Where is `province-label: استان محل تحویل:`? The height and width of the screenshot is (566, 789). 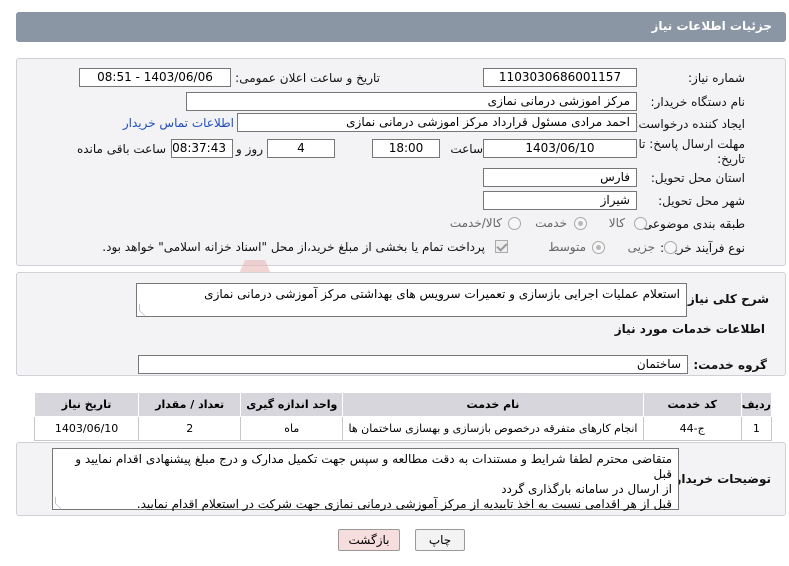 province-label: استان محل تحویل: is located at coordinates (697, 178).